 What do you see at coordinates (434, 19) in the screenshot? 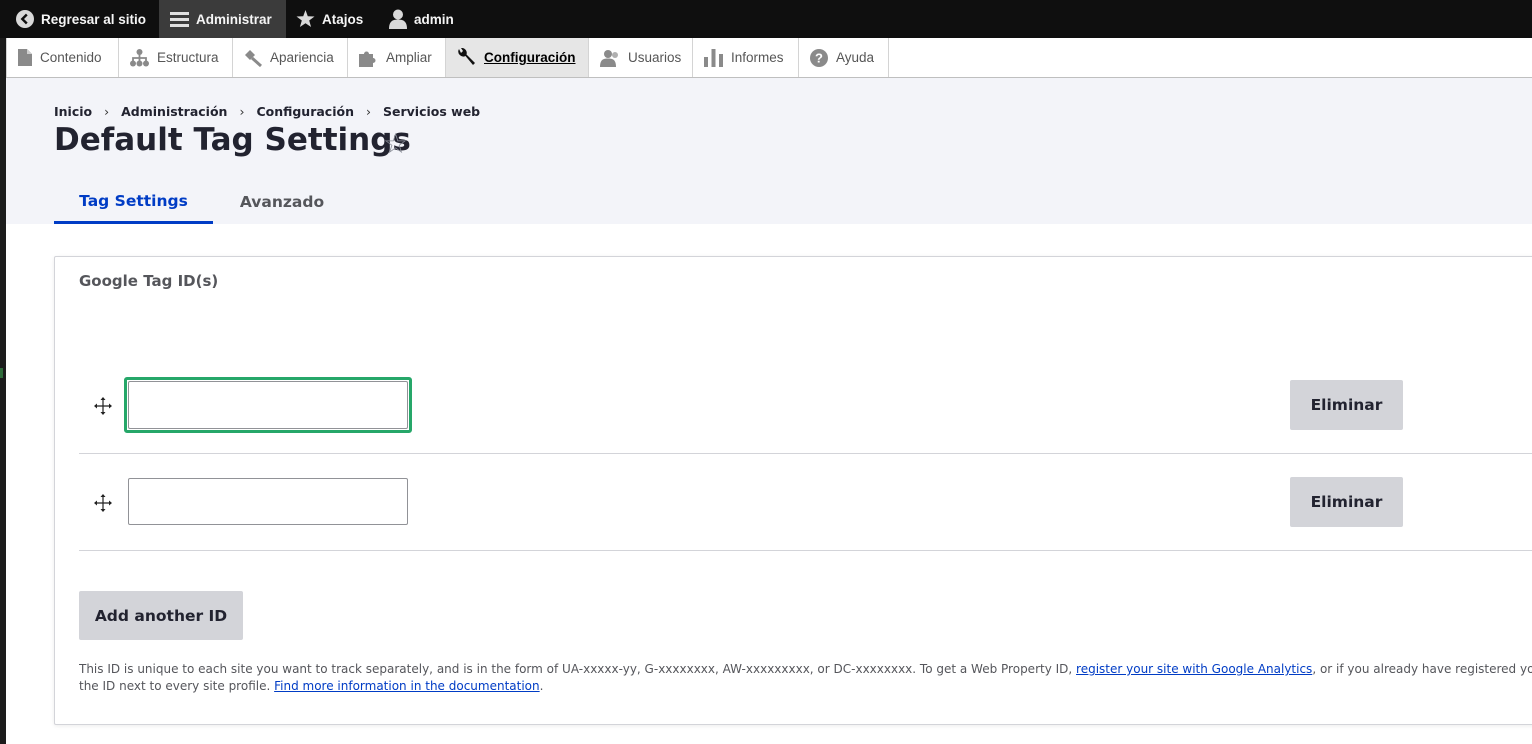
I see `user-label: admin` at bounding box center [434, 19].